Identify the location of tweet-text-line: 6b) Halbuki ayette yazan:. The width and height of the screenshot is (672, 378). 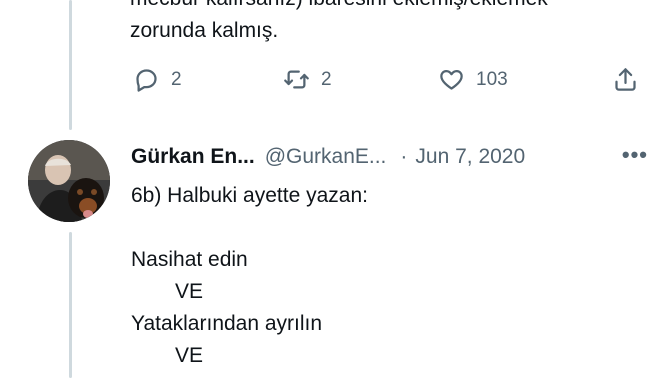
(249, 195).